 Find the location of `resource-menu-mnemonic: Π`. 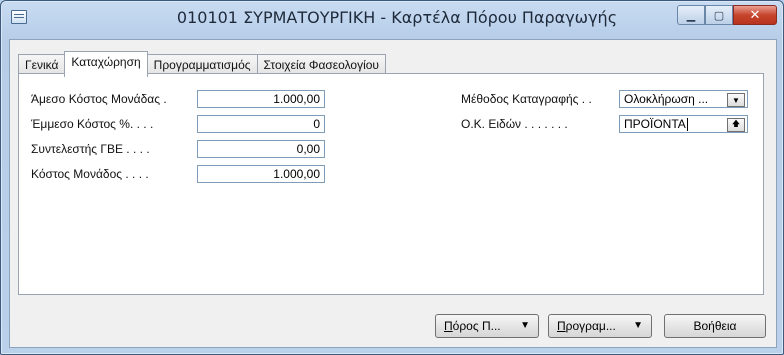

resource-menu-mnemonic: Π is located at coordinates (448, 326).